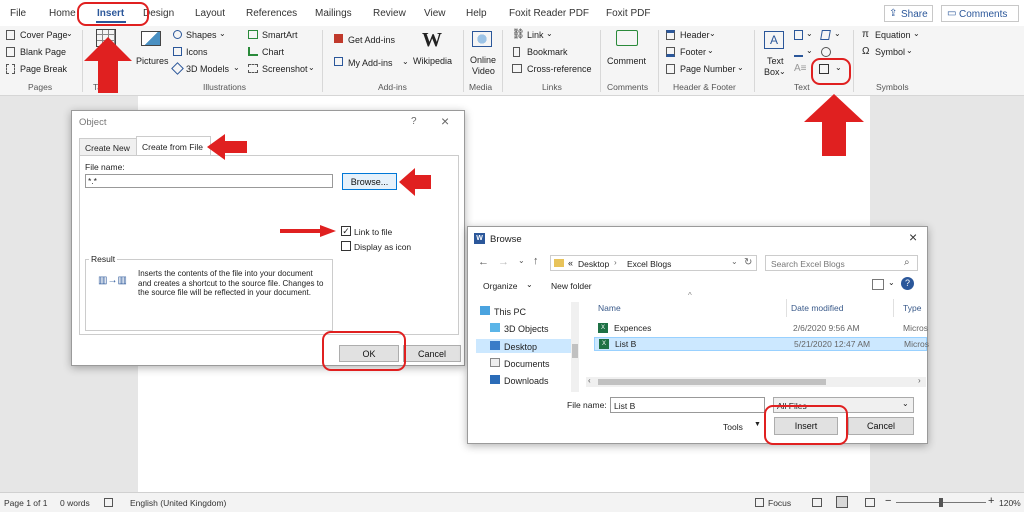 The height and width of the screenshot is (512, 1024). What do you see at coordinates (43, 52) in the screenshot?
I see `blank-page-button: Blank Page` at bounding box center [43, 52].